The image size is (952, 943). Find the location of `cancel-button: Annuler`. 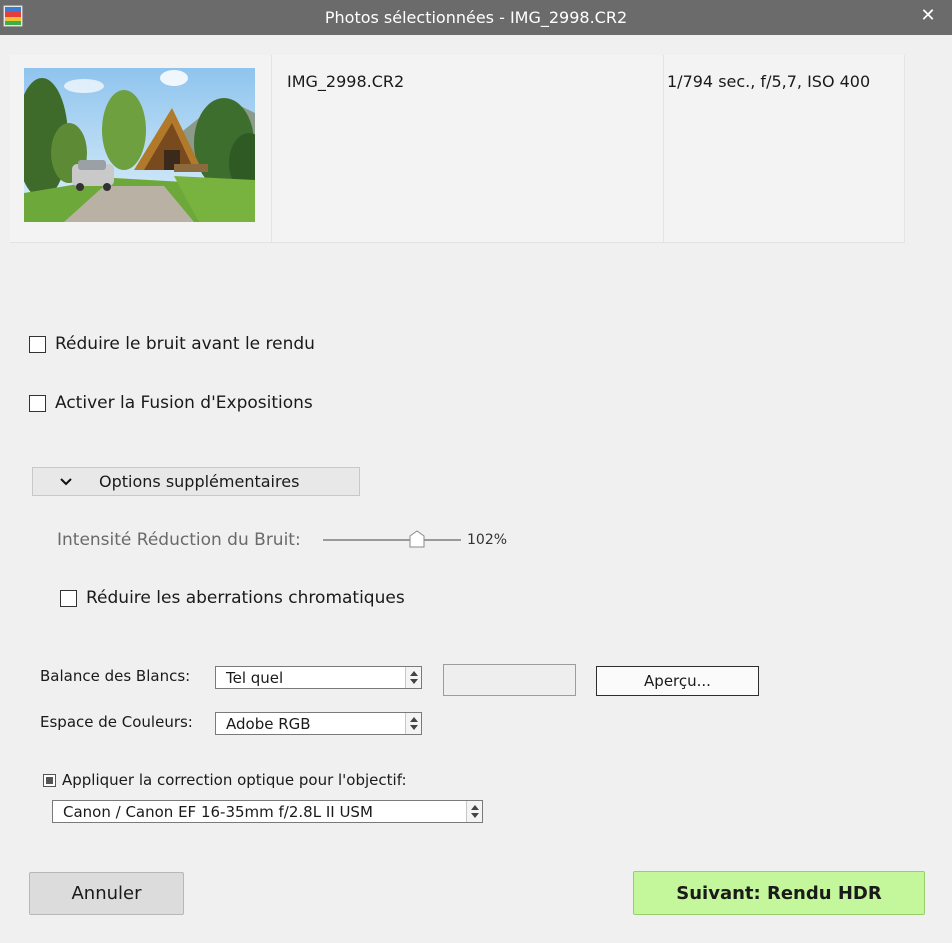

cancel-button: Annuler is located at coordinates (106, 893).